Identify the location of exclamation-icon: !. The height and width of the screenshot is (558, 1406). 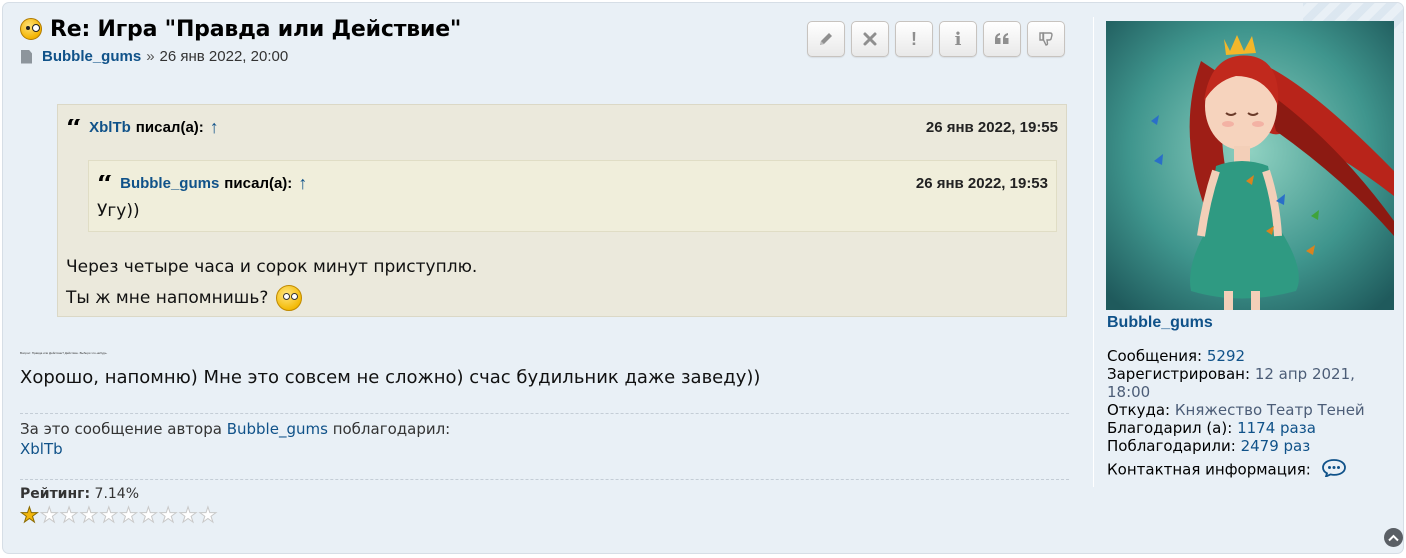
(914, 38).